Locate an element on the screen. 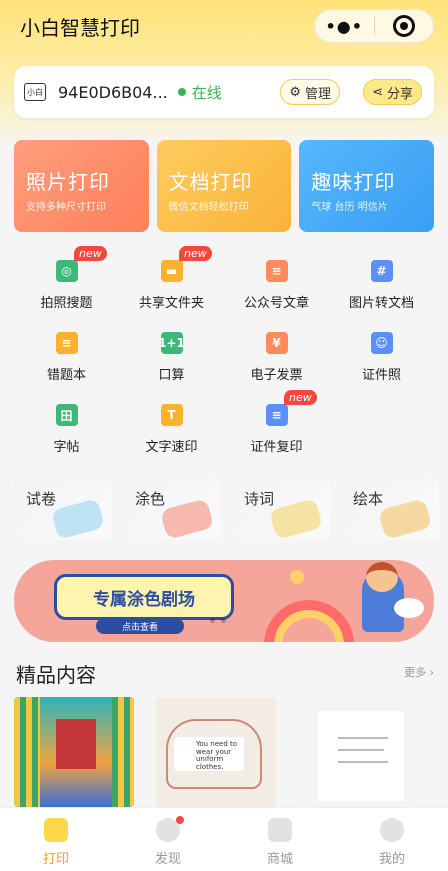 The width and height of the screenshot is (448, 871). feature-label: 文字速印 is located at coordinates (171, 447).